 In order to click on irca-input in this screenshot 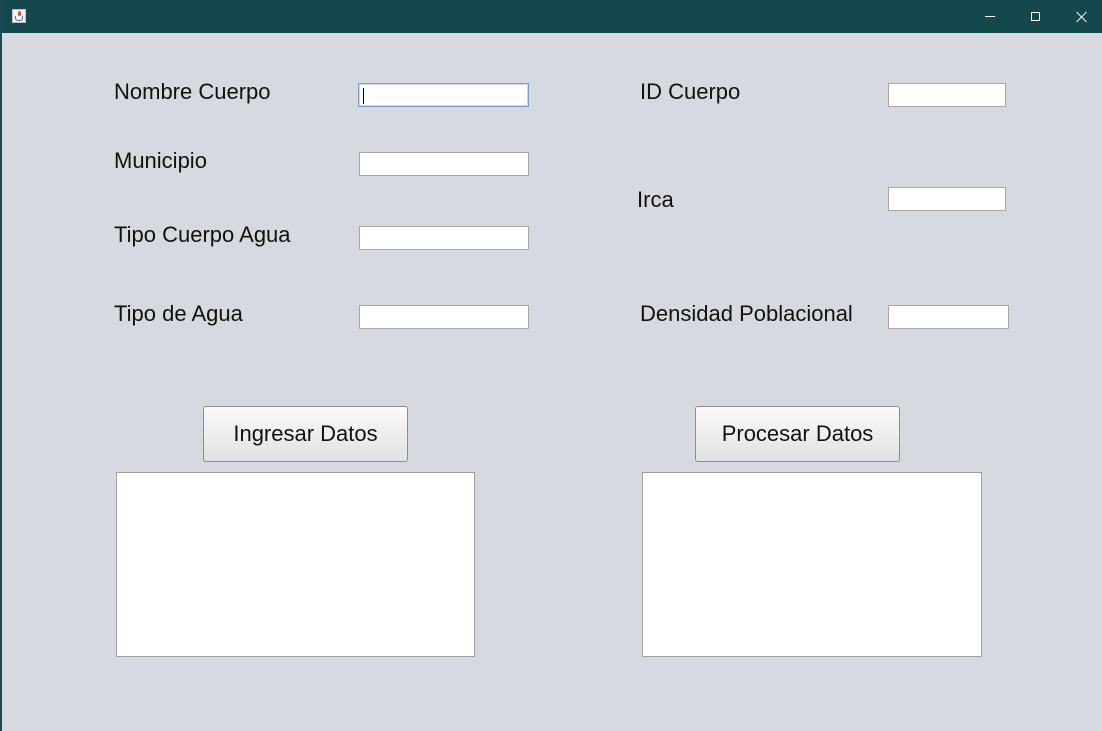, I will do `click(947, 199)`.